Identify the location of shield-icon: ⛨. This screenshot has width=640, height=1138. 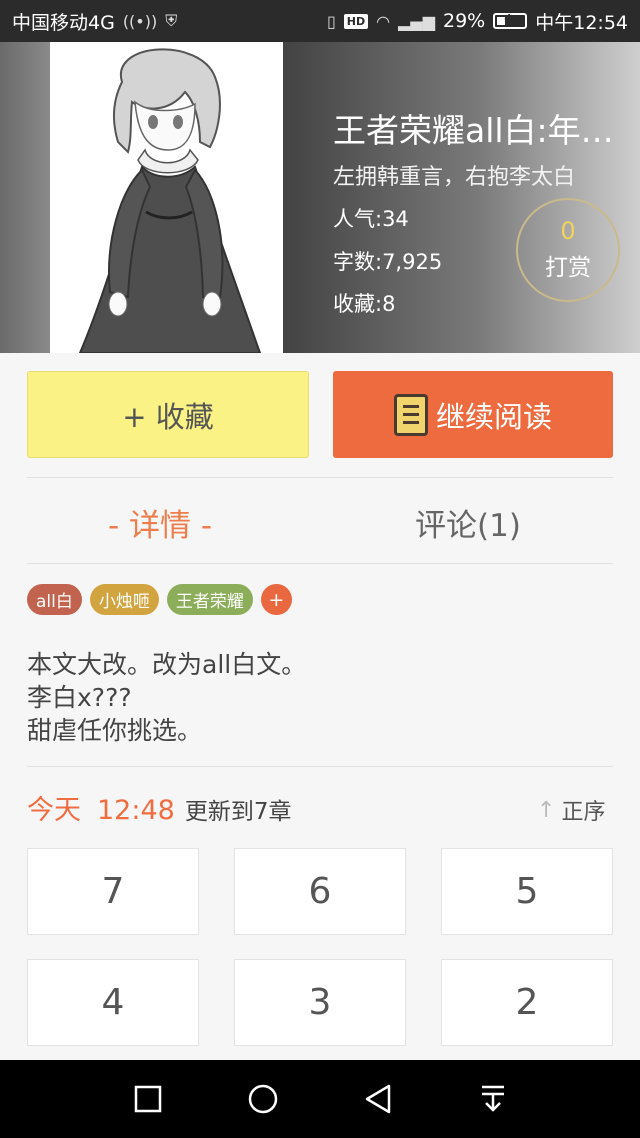
(171, 20).